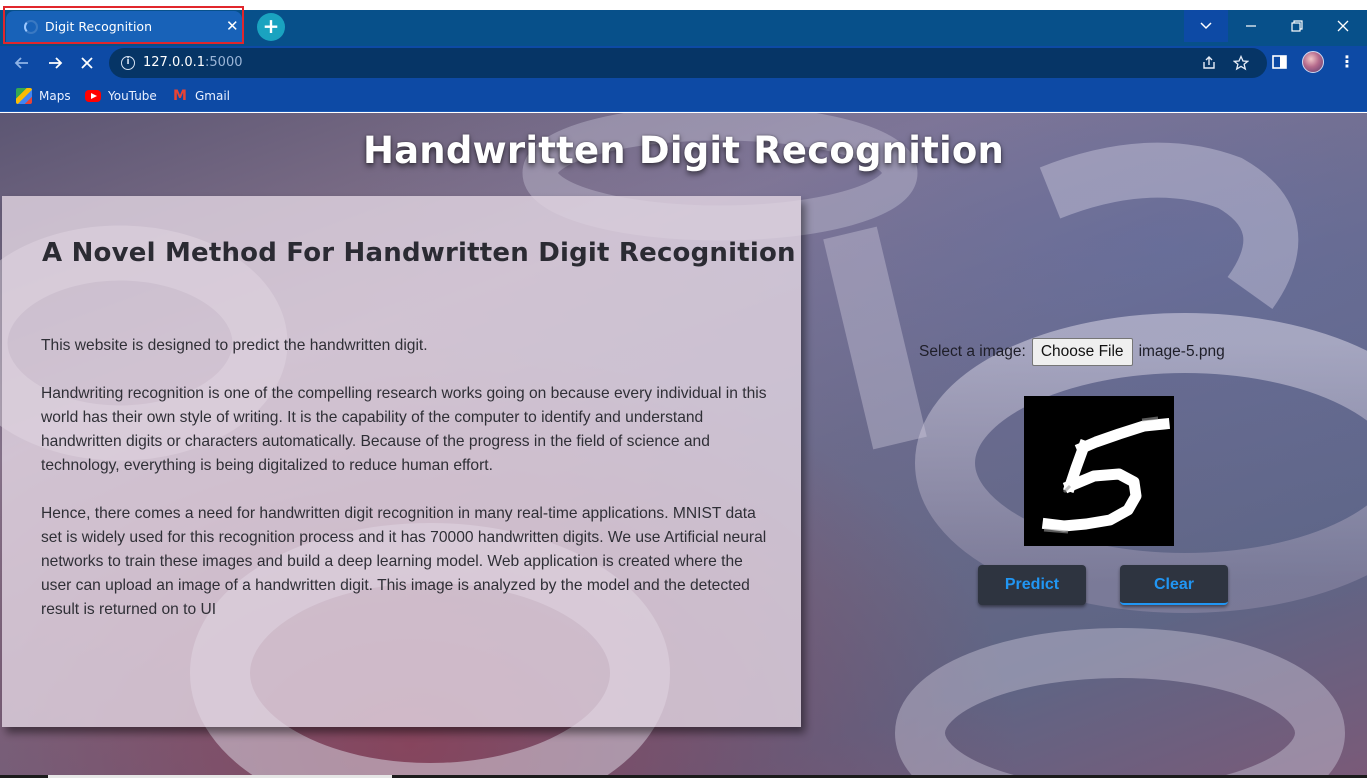 This screenshot has width=1367, height=778. I want to click on bookmark-youtube: YouTube, so click(121, 96).